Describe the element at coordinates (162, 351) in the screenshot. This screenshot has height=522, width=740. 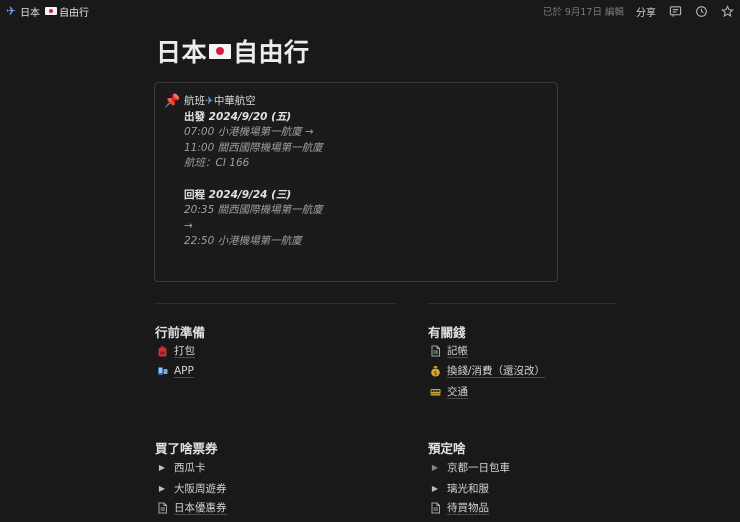
I see `backpack-icon` at that location.